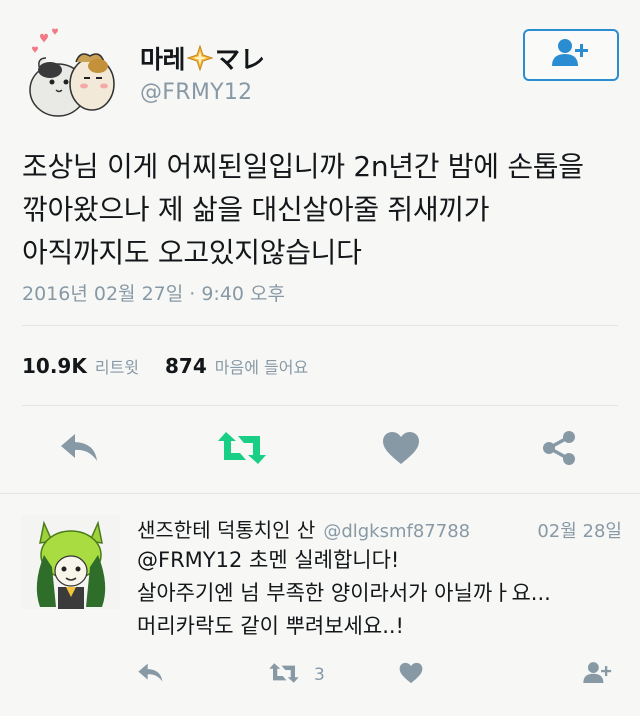 The width and height of the screenshot is (640, 716). I want to click on tweet-stats: 10.9K 리트윗 874 마음에 들어요, so click(178, 366).